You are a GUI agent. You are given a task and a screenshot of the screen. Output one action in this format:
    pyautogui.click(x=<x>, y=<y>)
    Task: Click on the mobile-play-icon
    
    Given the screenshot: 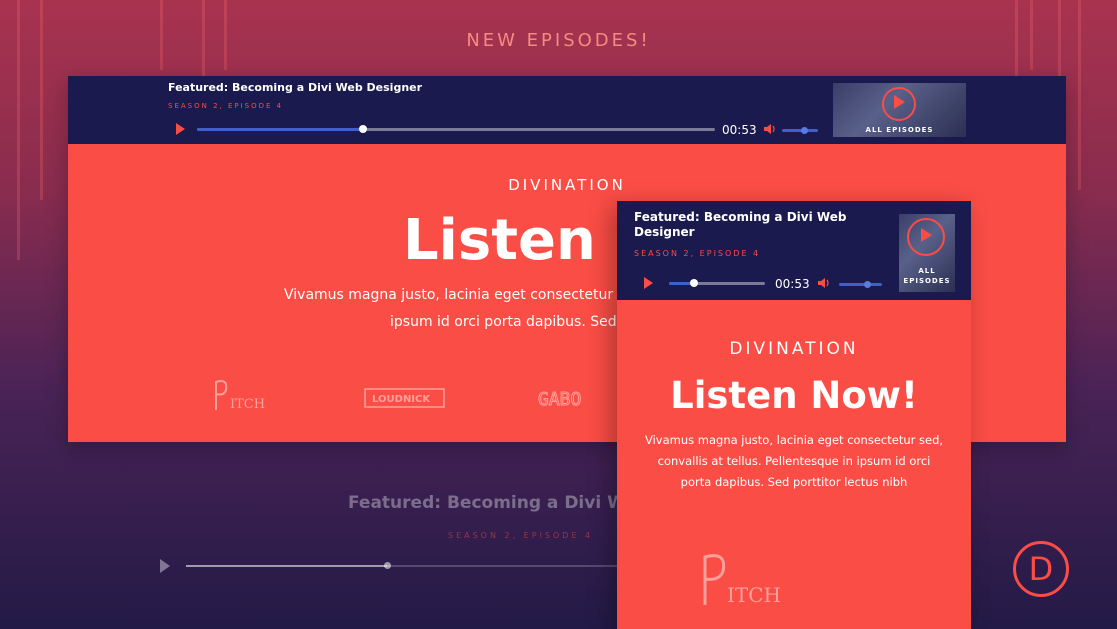 What is the action you would take?
    pyautogui.click(x=648, y=283)
    